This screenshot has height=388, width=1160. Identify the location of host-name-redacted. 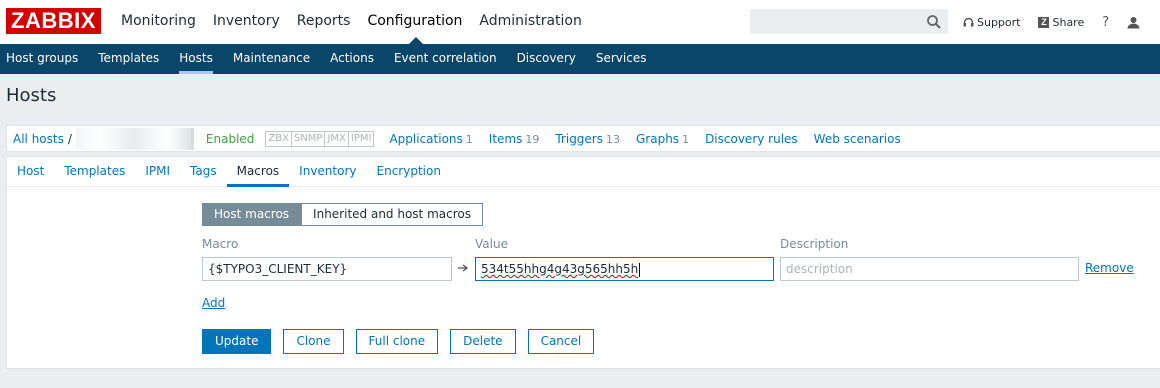
(134, 138).